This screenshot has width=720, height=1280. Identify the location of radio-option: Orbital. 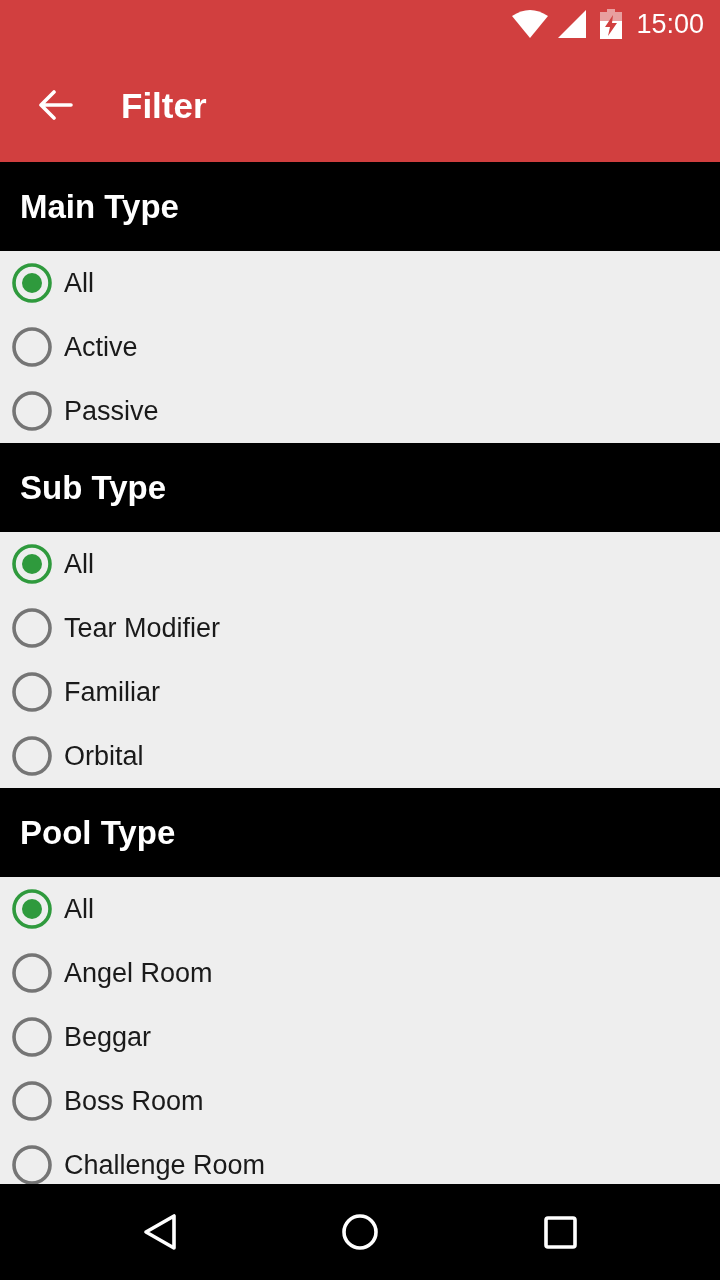
(72, 756).